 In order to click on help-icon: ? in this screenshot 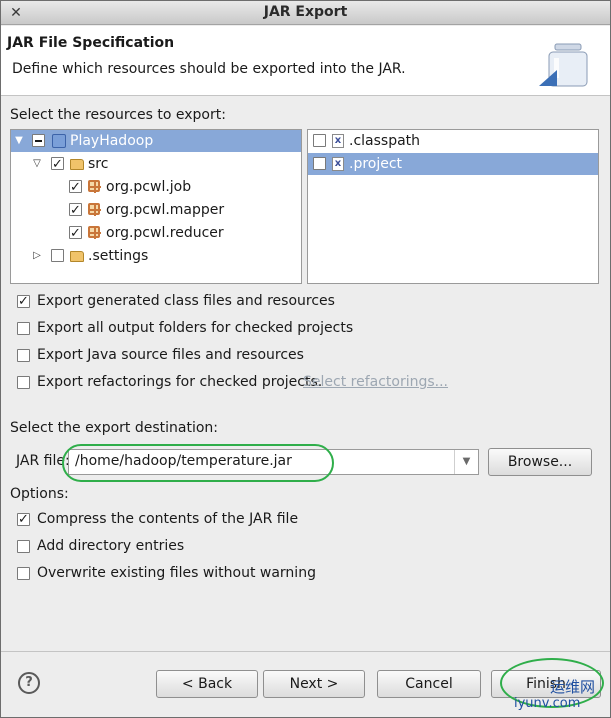, I will do `click(29, 683)`.